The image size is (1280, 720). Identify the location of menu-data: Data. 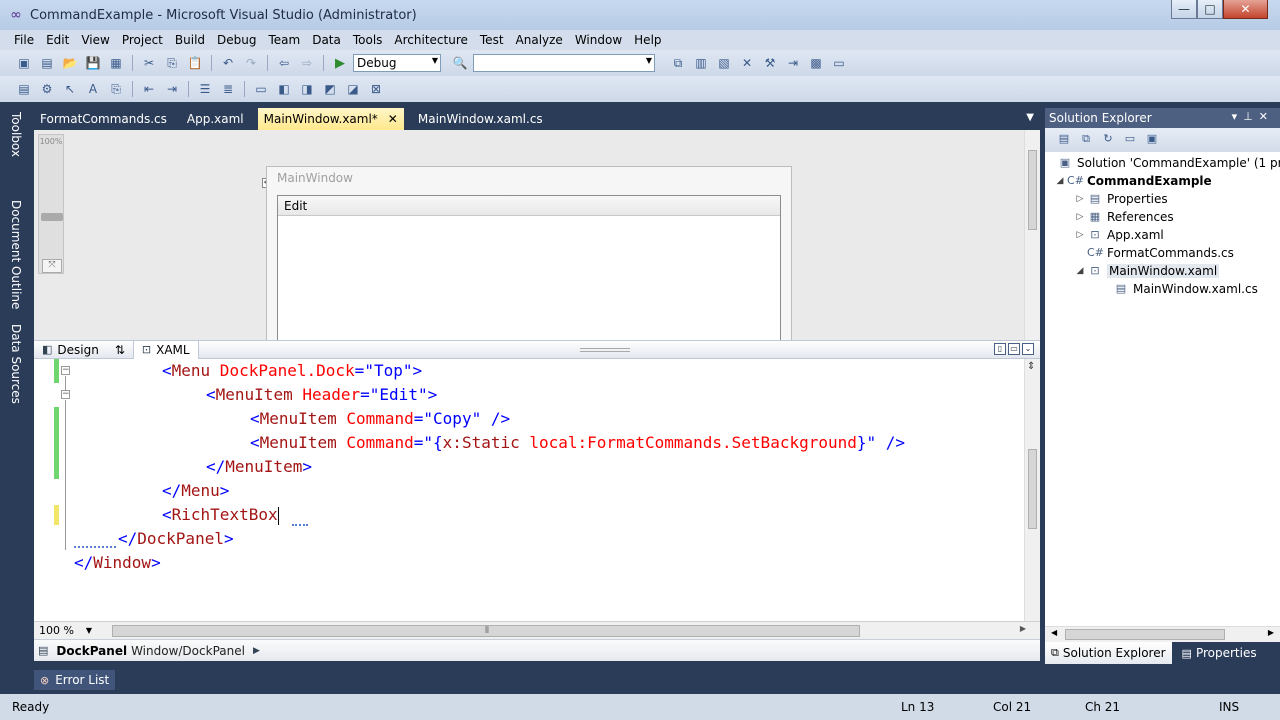
(326, 40).